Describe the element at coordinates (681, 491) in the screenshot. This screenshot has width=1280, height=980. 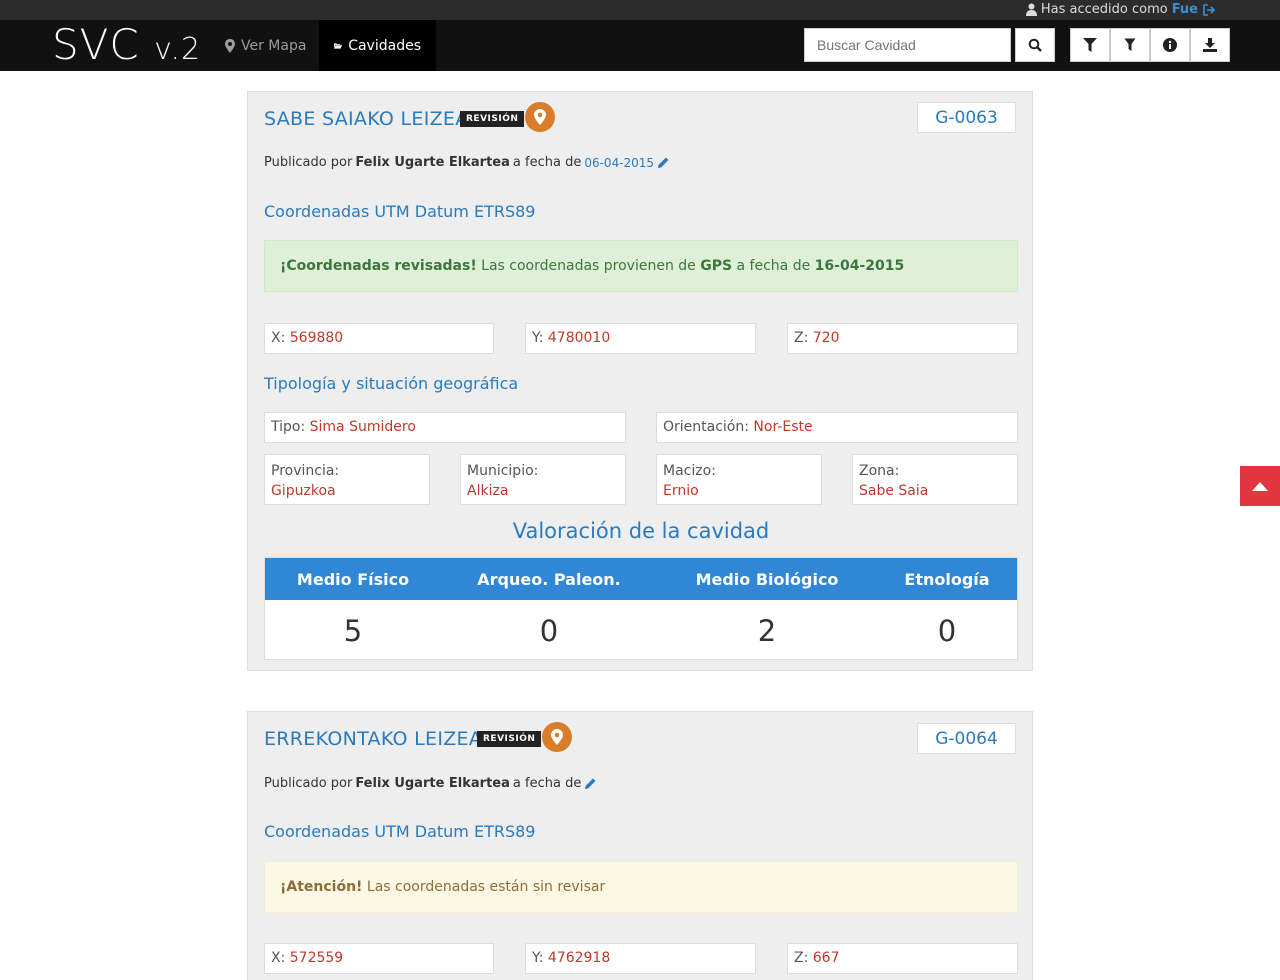
I see `macizo-value: Ernio` at that location.